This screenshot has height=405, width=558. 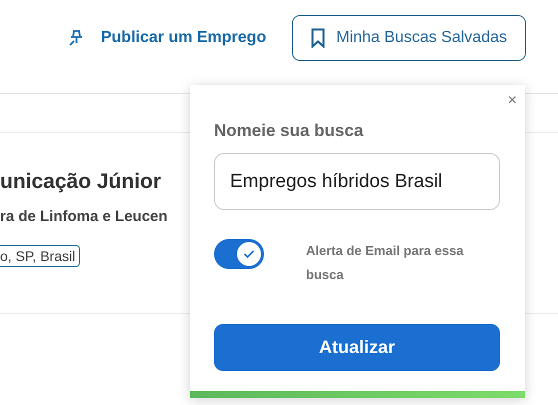 What do you see at coordinates (249, 254) in the screenshot?
I see `check-icon` at bounding box center [249, 254].